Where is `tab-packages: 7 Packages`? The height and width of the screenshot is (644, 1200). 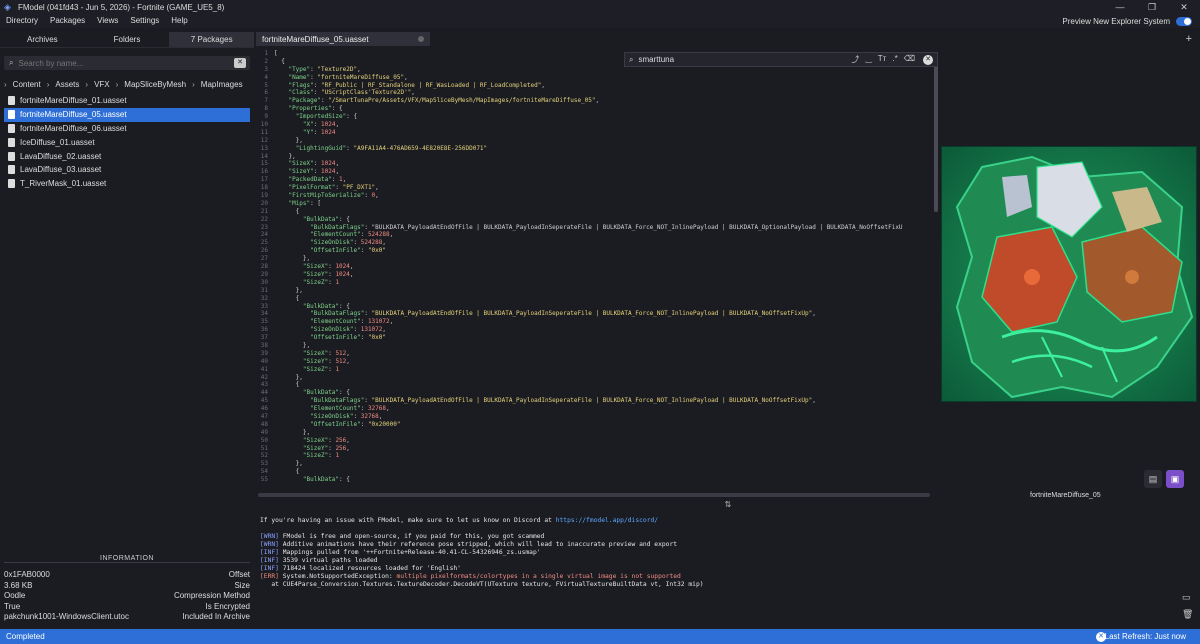
tab-packages: 7 Packages is located at coordinates (212, 39).